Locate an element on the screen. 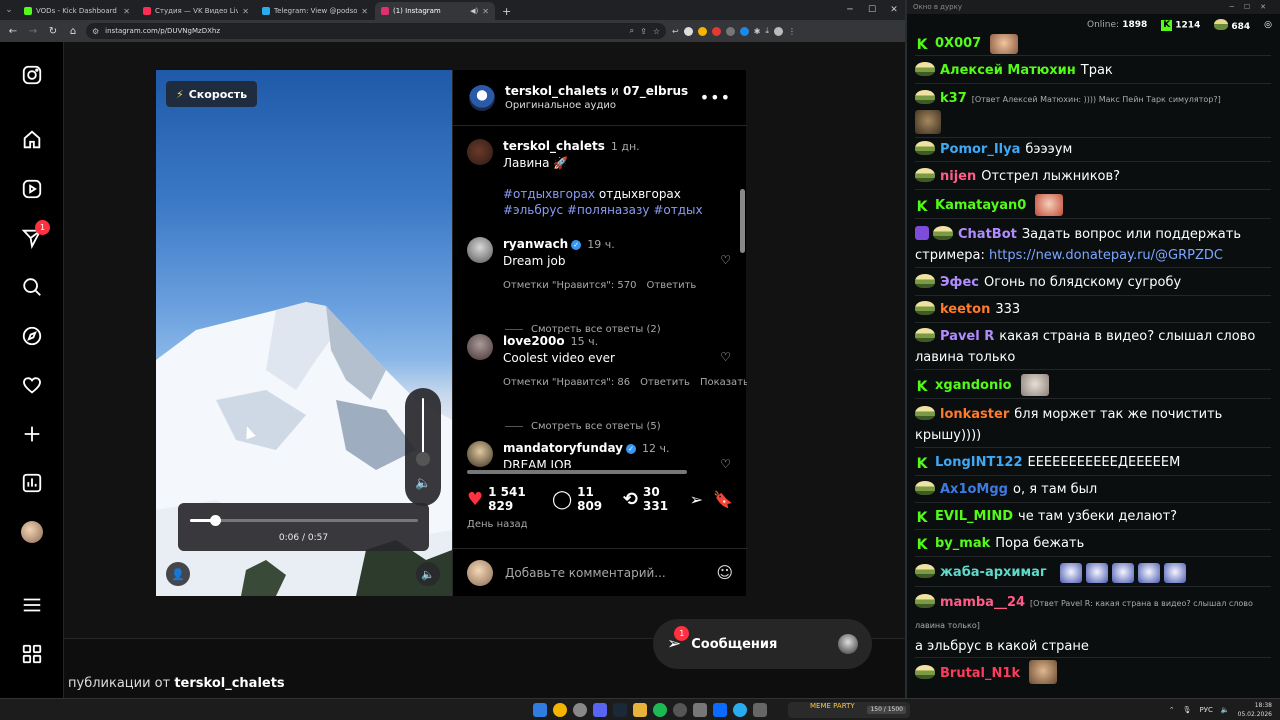 The width and height of the screenshot is (1280, 720). tab-telegram: Telegram: View @podsos_club ✕ is located at coordinates (315, 11).